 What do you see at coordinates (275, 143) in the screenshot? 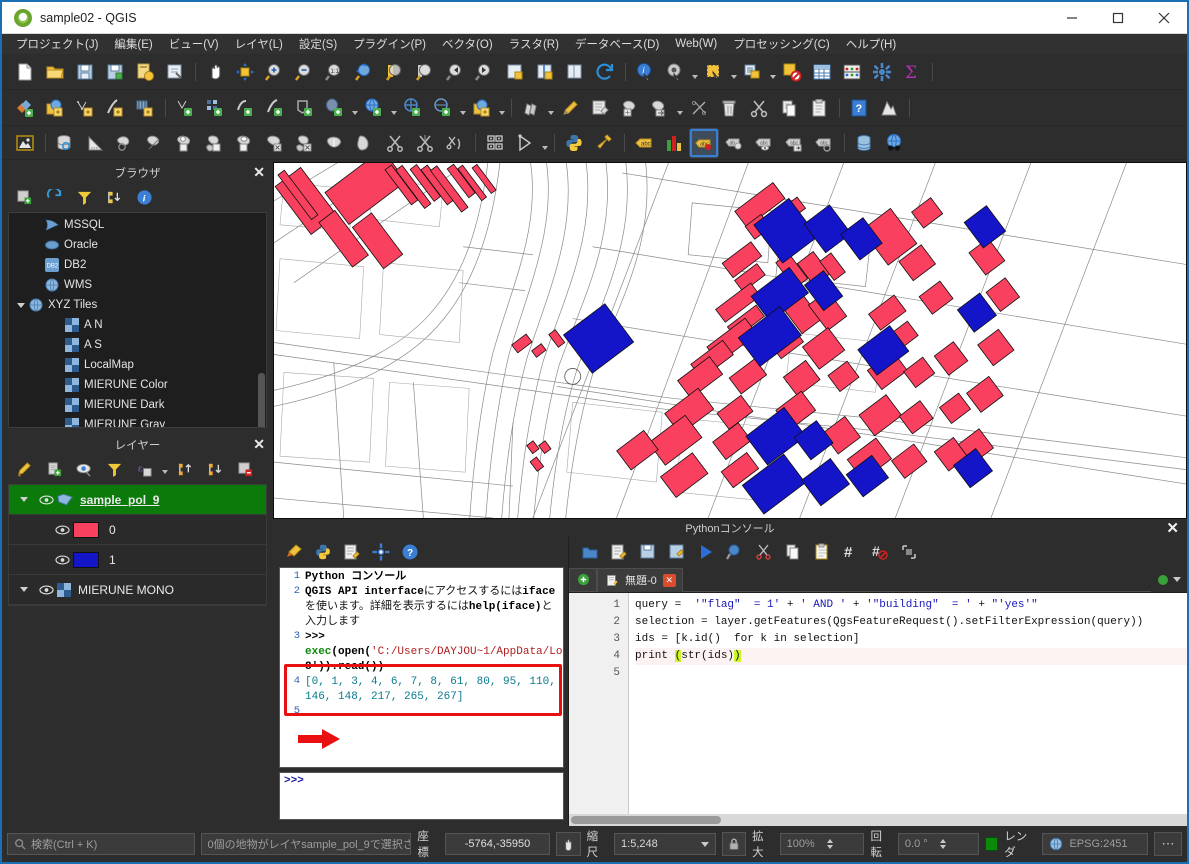
I see `delete-ring-icon` at bounding box center [275, 143].